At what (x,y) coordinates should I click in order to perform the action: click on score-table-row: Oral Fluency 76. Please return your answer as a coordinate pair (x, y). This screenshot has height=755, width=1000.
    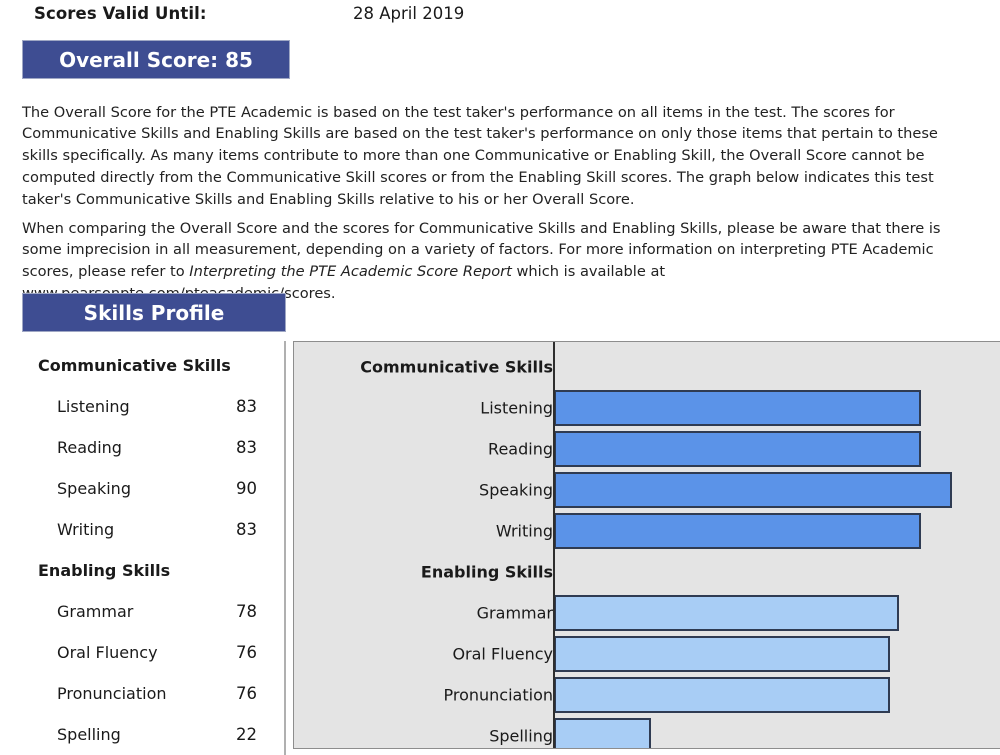
    Looking at the image, I should click on (142, 652).